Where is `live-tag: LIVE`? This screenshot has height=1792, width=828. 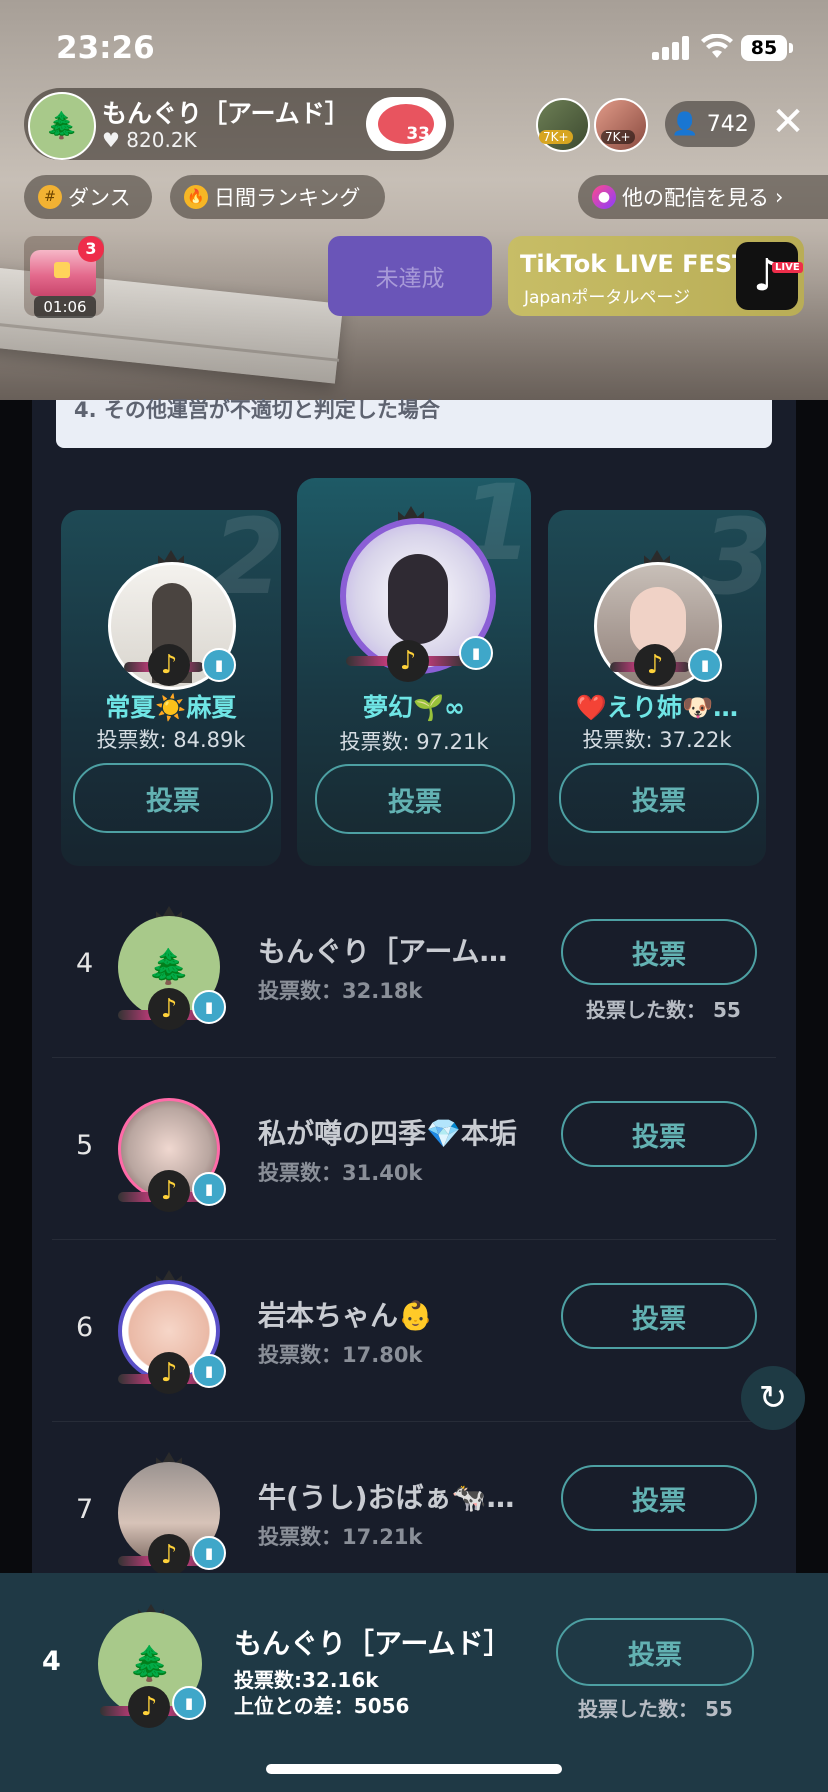 live-tag: LIVE is located at coordinates (787, 267).